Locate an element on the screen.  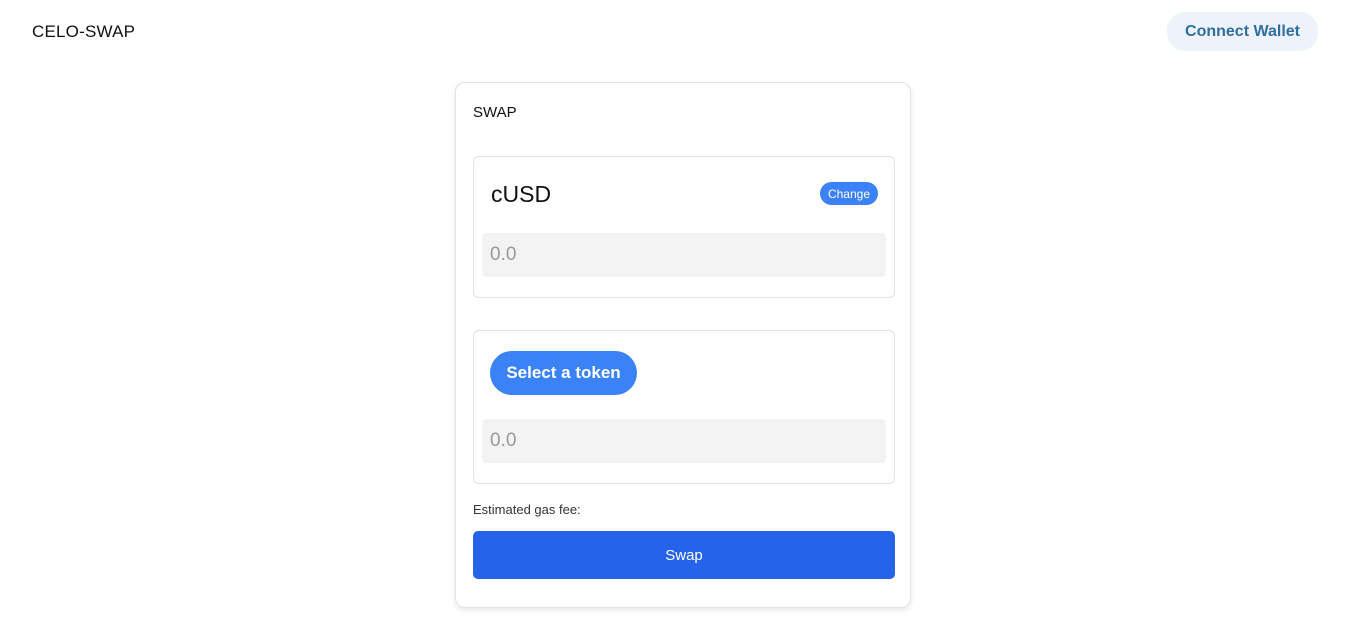
app-brand: CELO-SWAP is located at coordinates (84, 31).